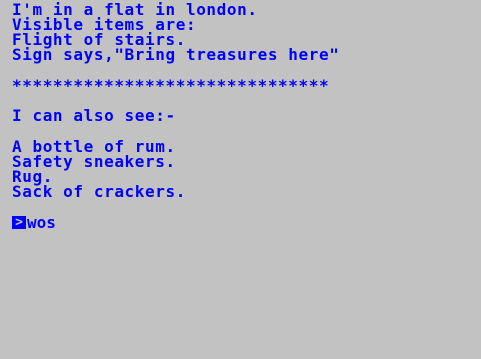 The image size is (481, 359). Describe the element at coordinates (99, 191) in the screenshot. I see `also-see-item: Sack of crackers.` at that location.